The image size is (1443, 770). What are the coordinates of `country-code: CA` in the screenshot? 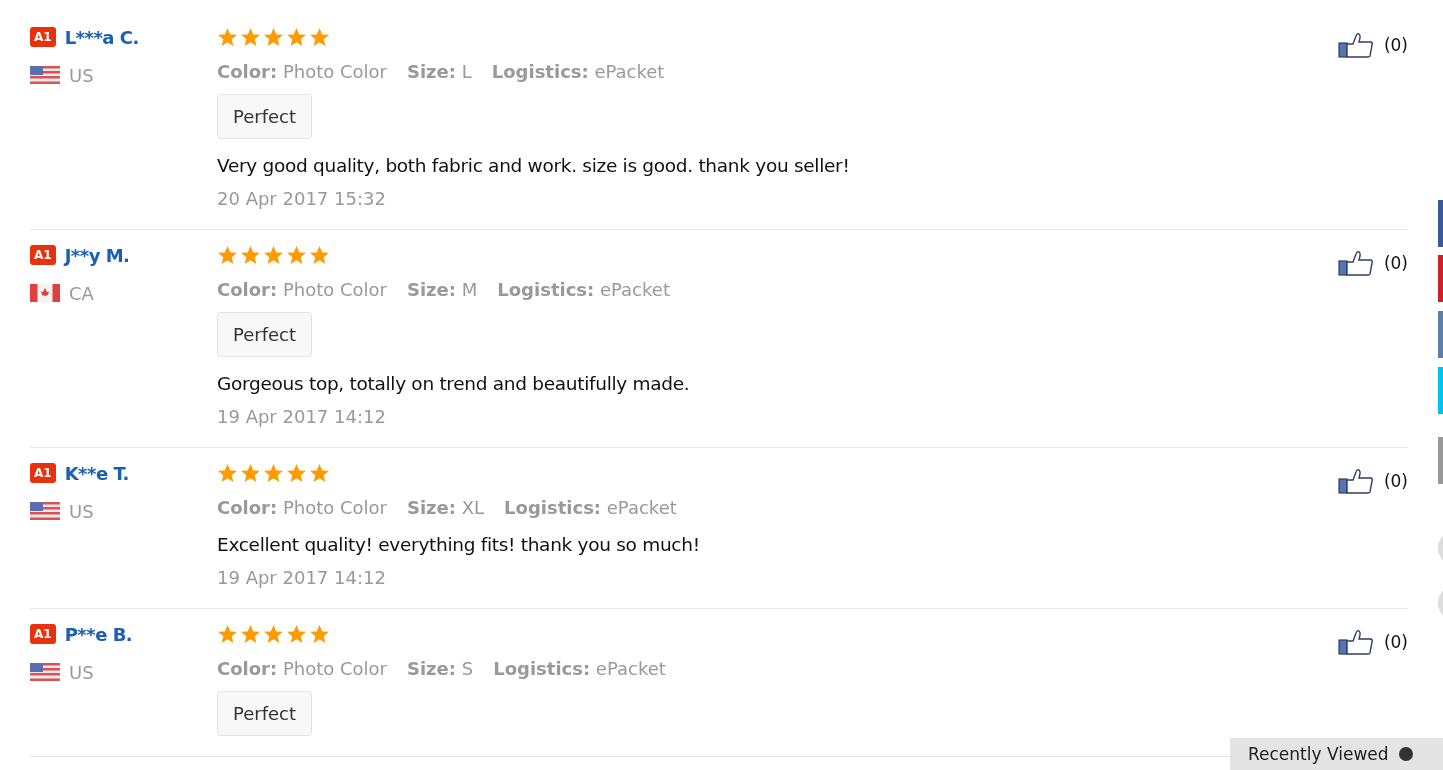 It's located at (81, 293).